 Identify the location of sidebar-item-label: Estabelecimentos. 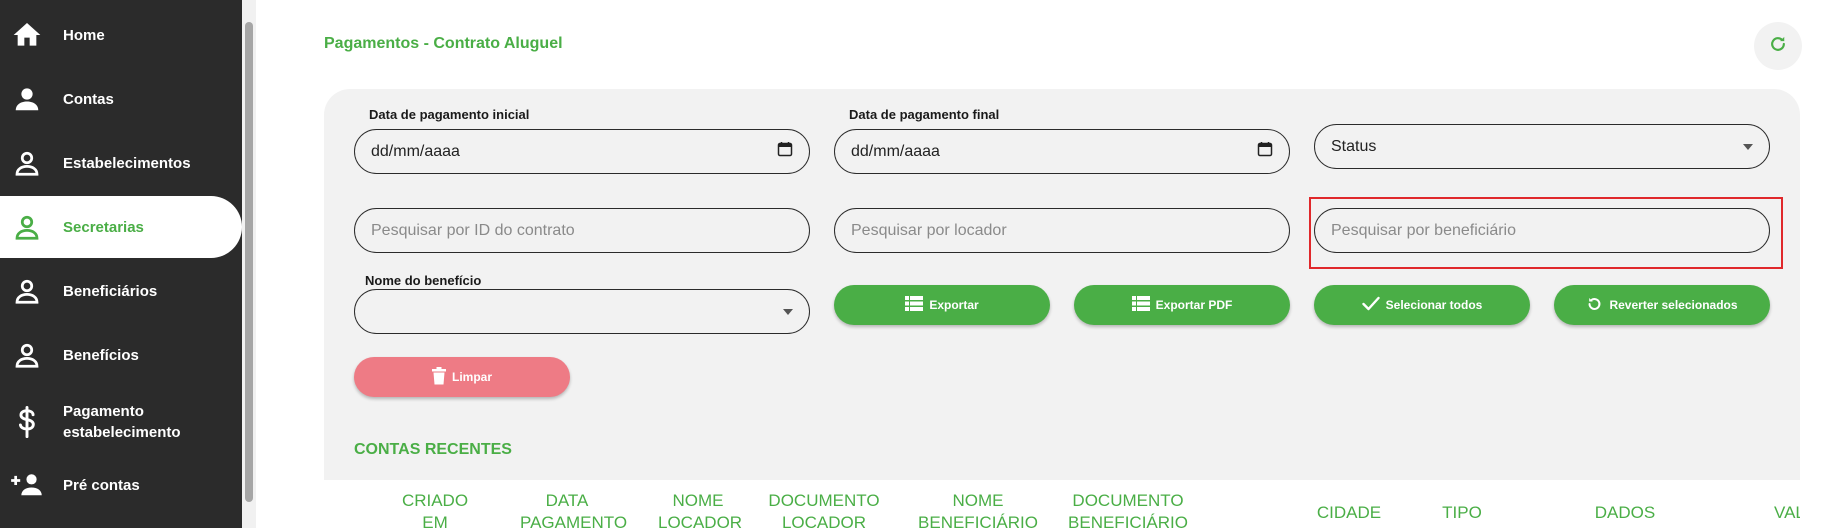
(127, 163).